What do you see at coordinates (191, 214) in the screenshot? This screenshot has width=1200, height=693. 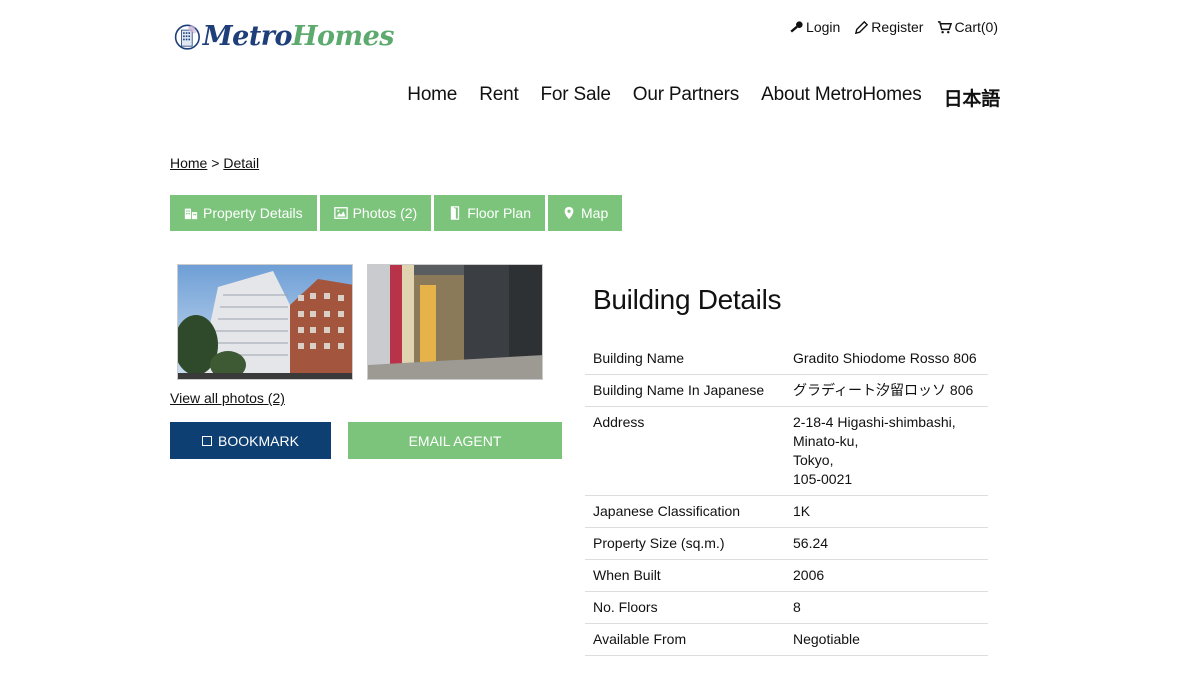 I see `building-icon` at bounding box center [191, 214].